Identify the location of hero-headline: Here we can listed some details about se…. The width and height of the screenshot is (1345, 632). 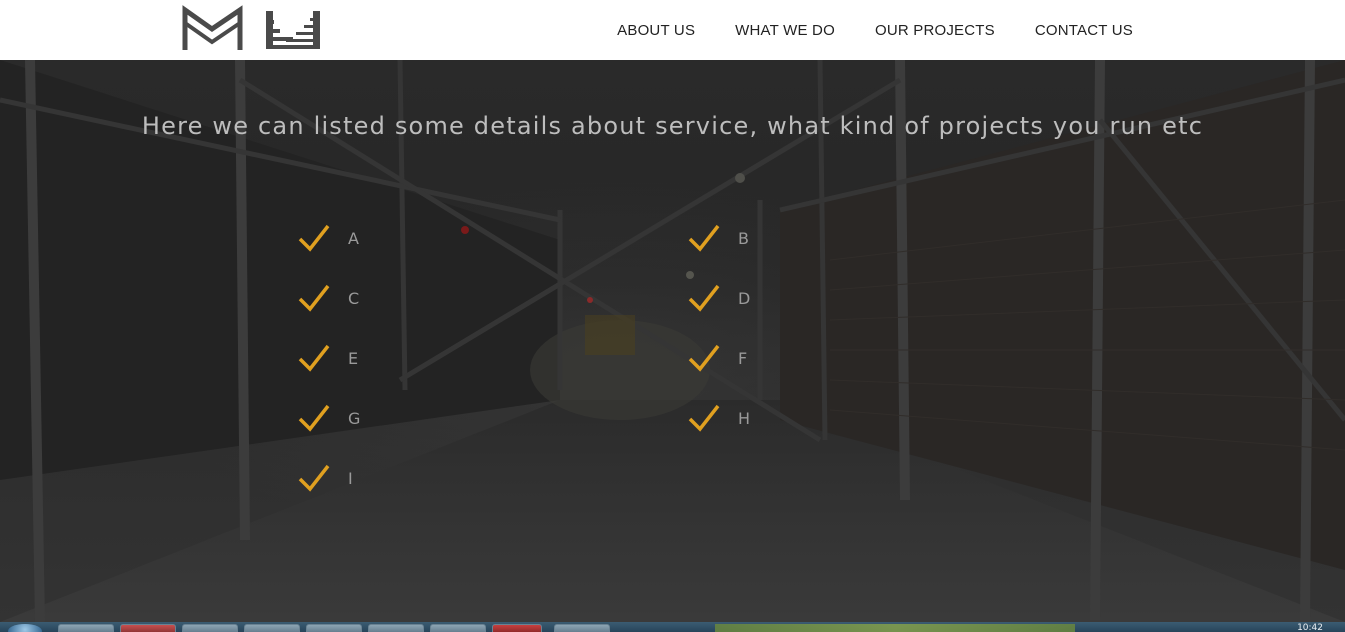
(672, 126).